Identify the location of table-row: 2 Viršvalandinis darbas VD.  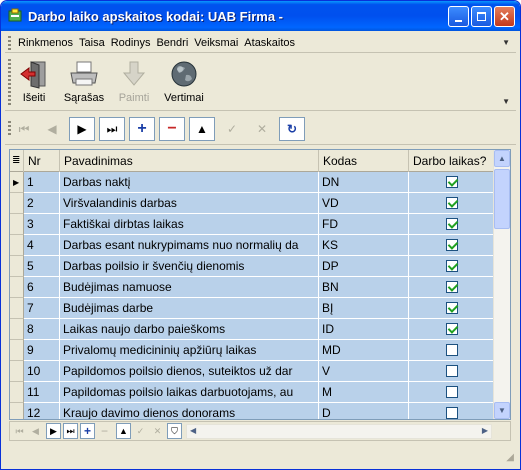
(252, 203).